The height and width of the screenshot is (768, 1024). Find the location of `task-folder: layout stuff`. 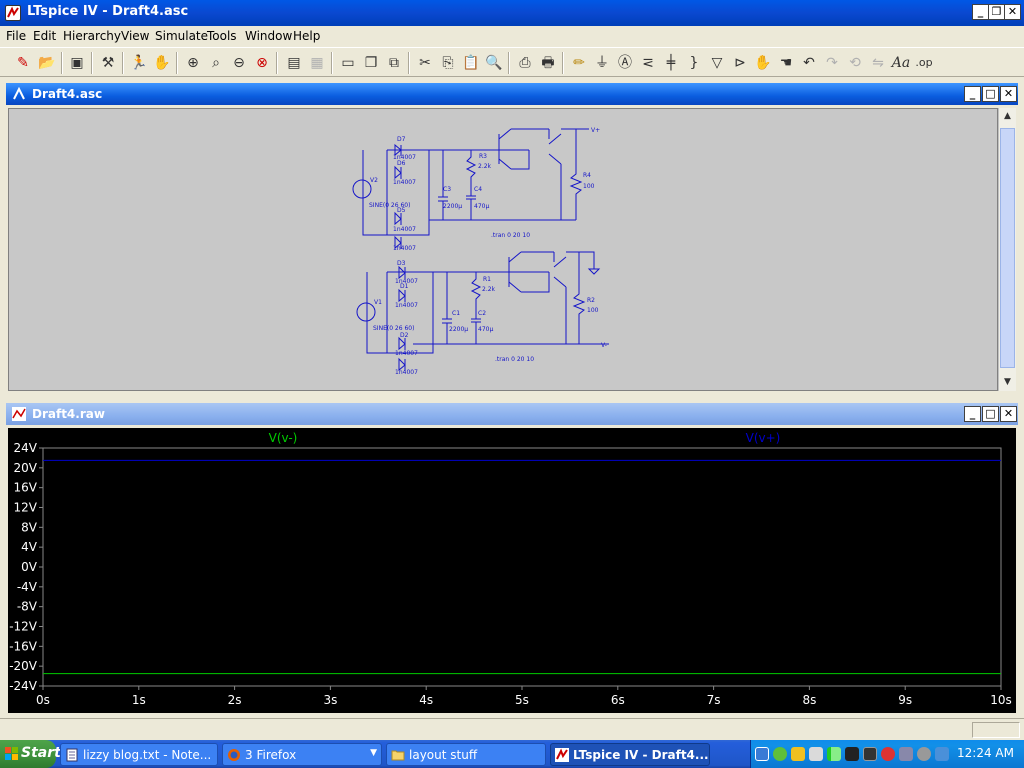

task-folder: layout stuff is located at coordinates (466, 754).